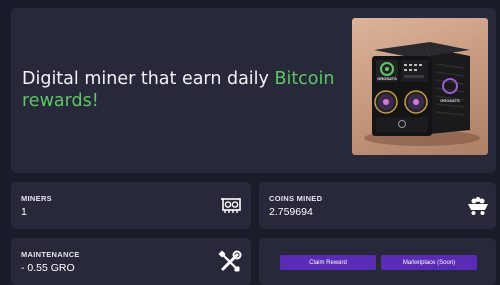  Describe the element at coordinates (291, 212) in the screenshot. I see `coins-mined-value: 2.759694` at that location.